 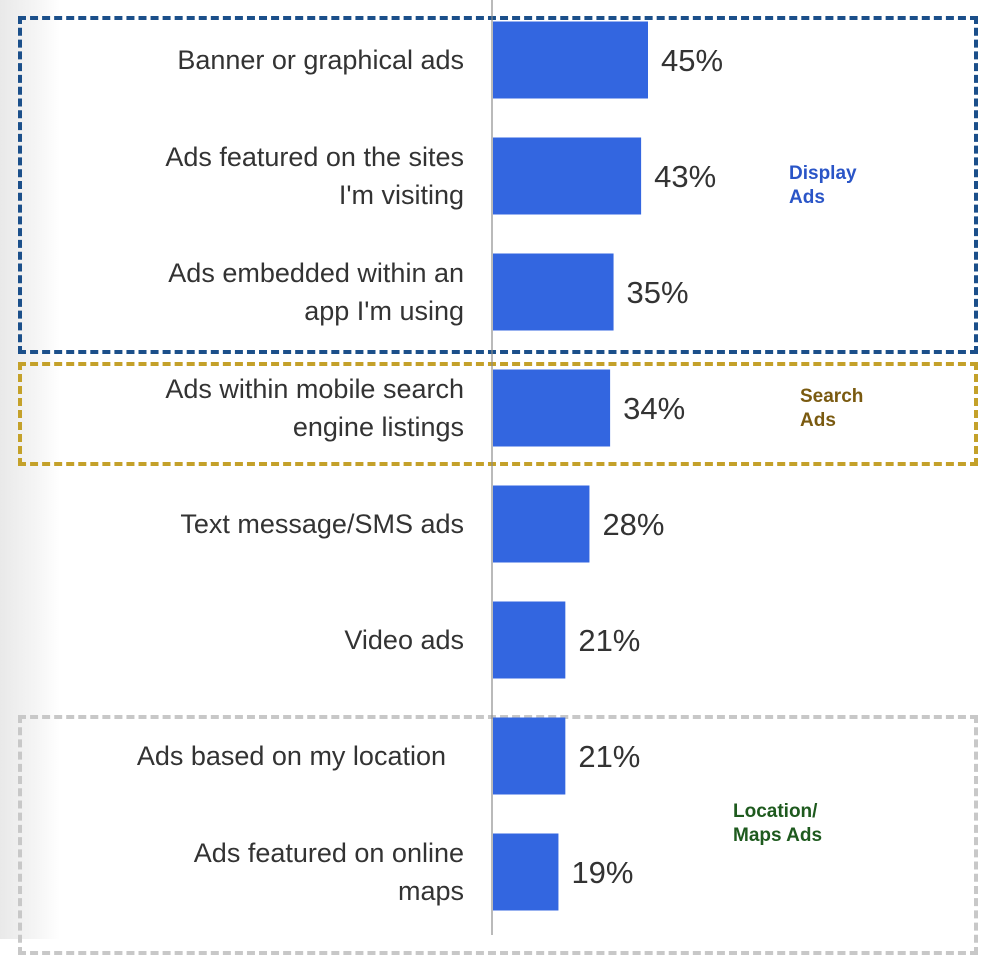 What do you see at coordinates (609, 756) in the screenshot?
I see `value-label-6: 21%` at bounding box center [609, 756].